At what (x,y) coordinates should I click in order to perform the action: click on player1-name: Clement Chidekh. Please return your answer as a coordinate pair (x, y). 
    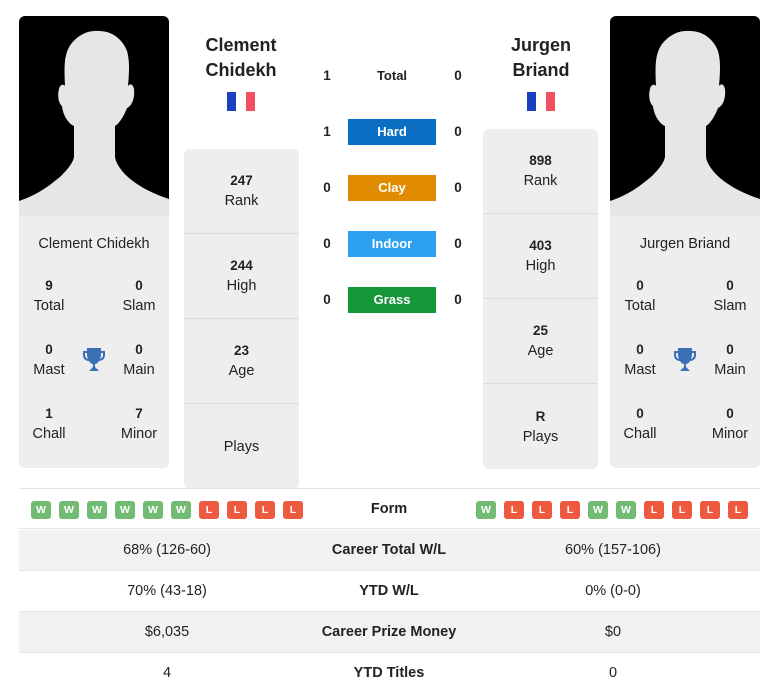
    Looking at the image, I should click on (241, 58).